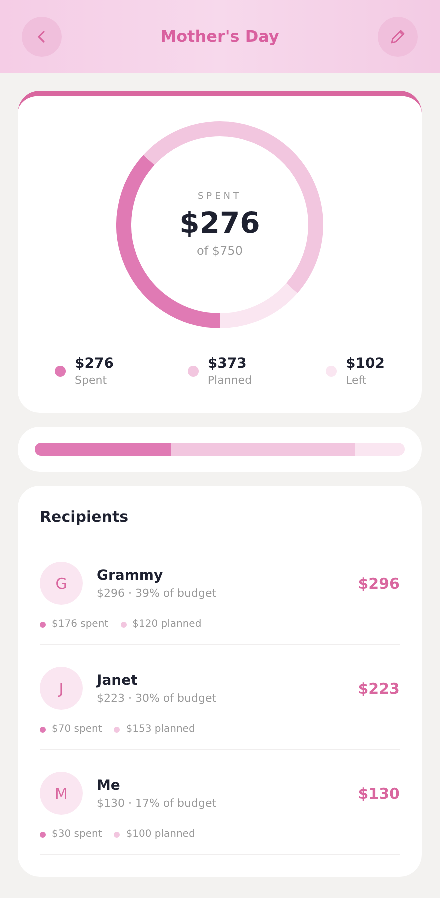  I want to click on avatar-initial: J, so click(61, 688).